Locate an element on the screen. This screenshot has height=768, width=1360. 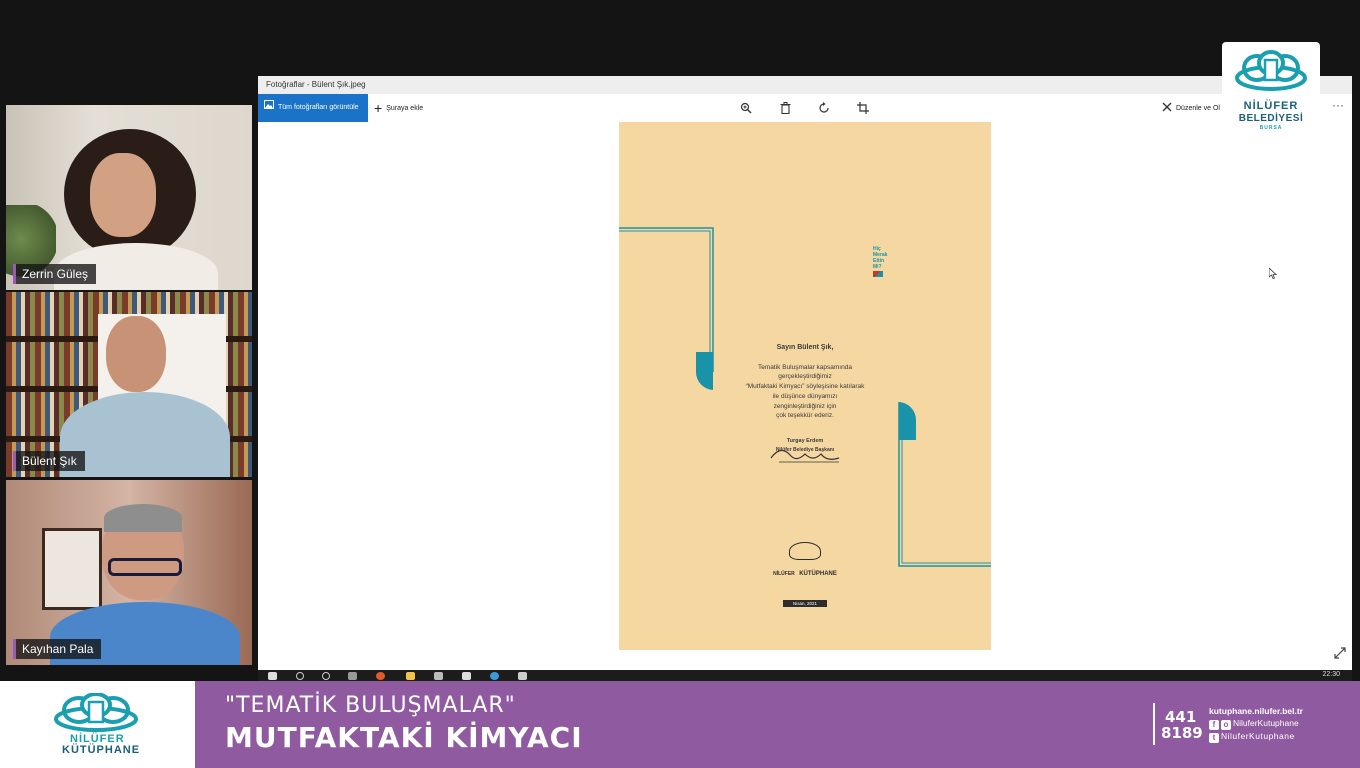
cortana-icon is located at coordinates (326, 676).